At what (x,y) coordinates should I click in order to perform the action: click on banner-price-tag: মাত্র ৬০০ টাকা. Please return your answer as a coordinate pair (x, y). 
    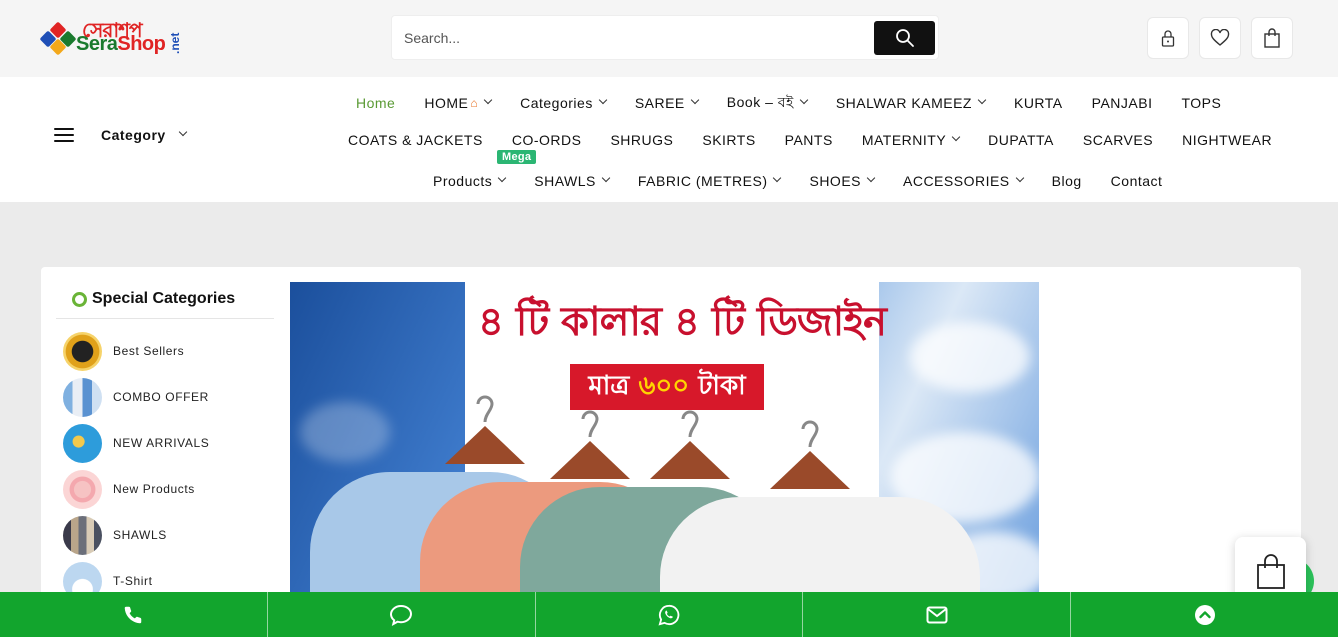
    Looking at the image, I should click on (667, 387).